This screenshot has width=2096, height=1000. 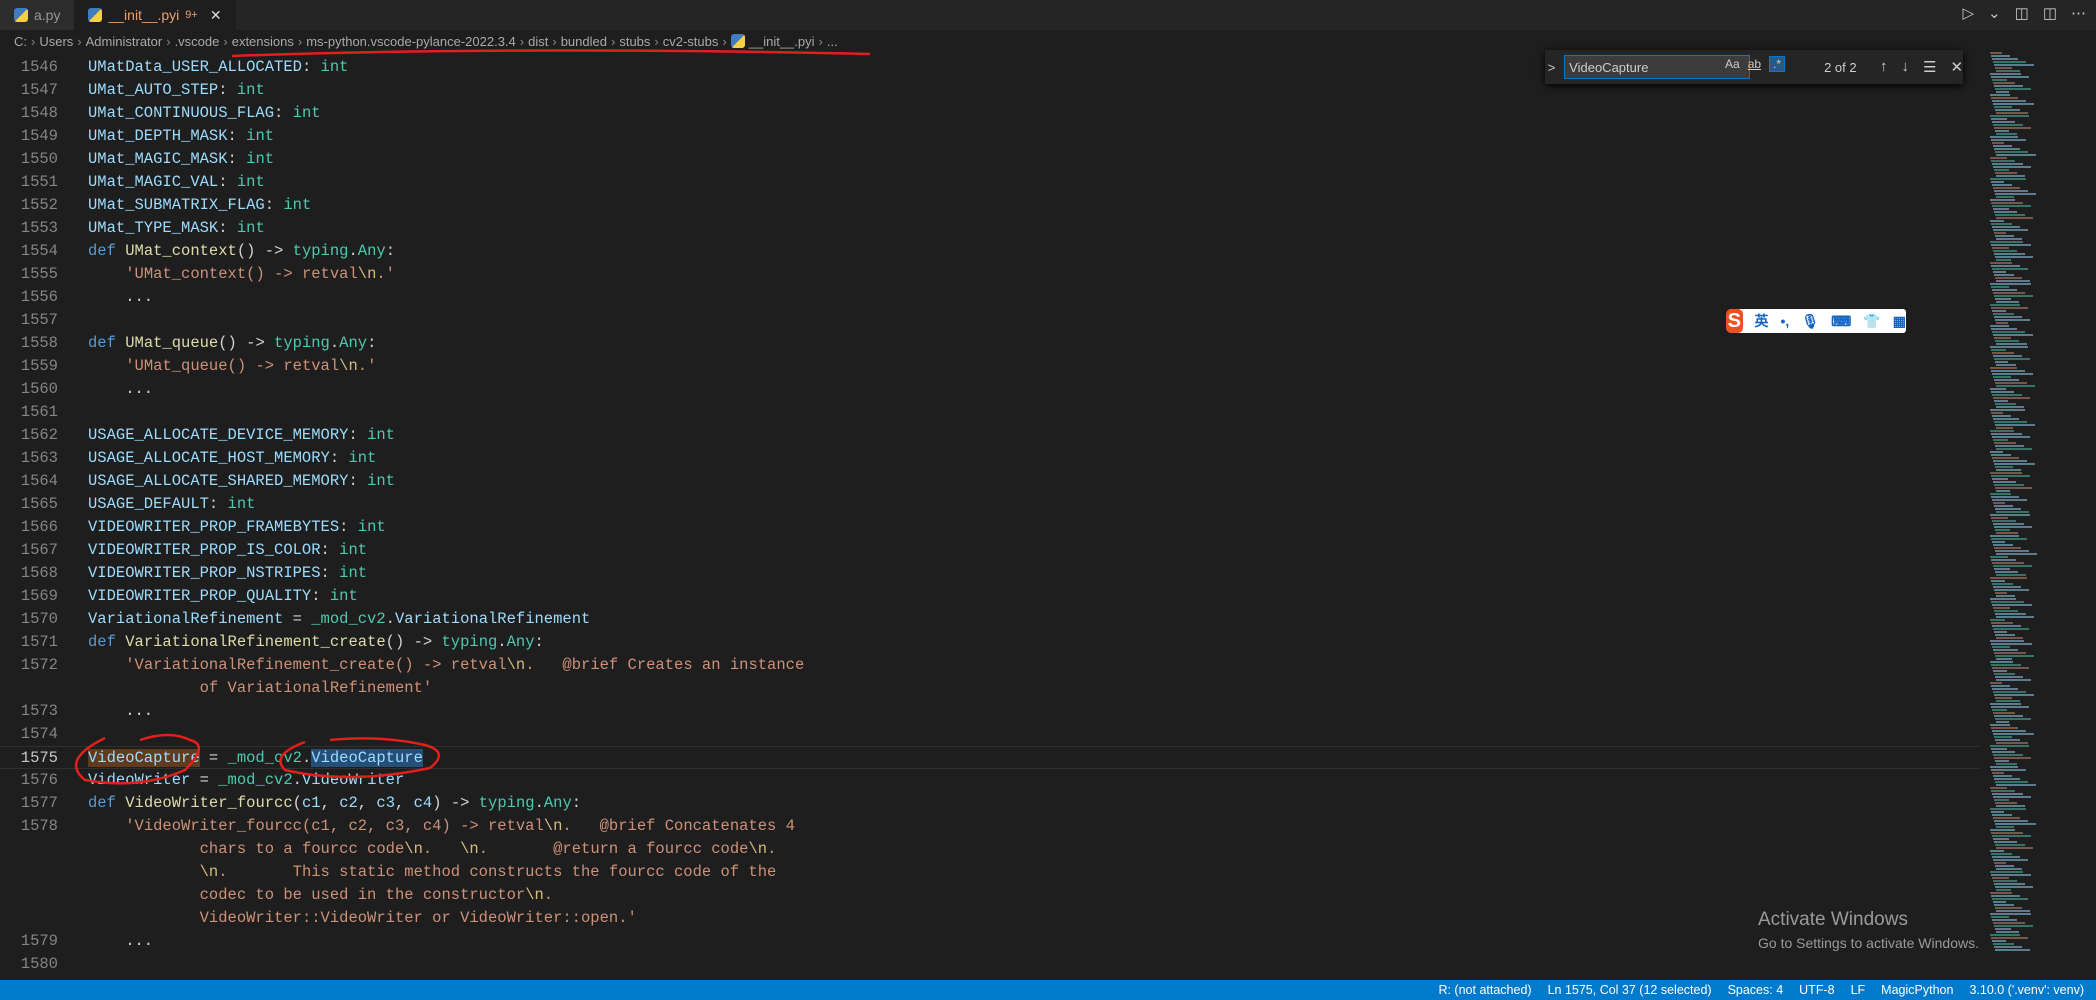 What do you see at coordinates (2026, 990) in the screenshot?
I see `status-item: 3.10.0 ('.venv': venv)` at bounding box center [2026, 990].